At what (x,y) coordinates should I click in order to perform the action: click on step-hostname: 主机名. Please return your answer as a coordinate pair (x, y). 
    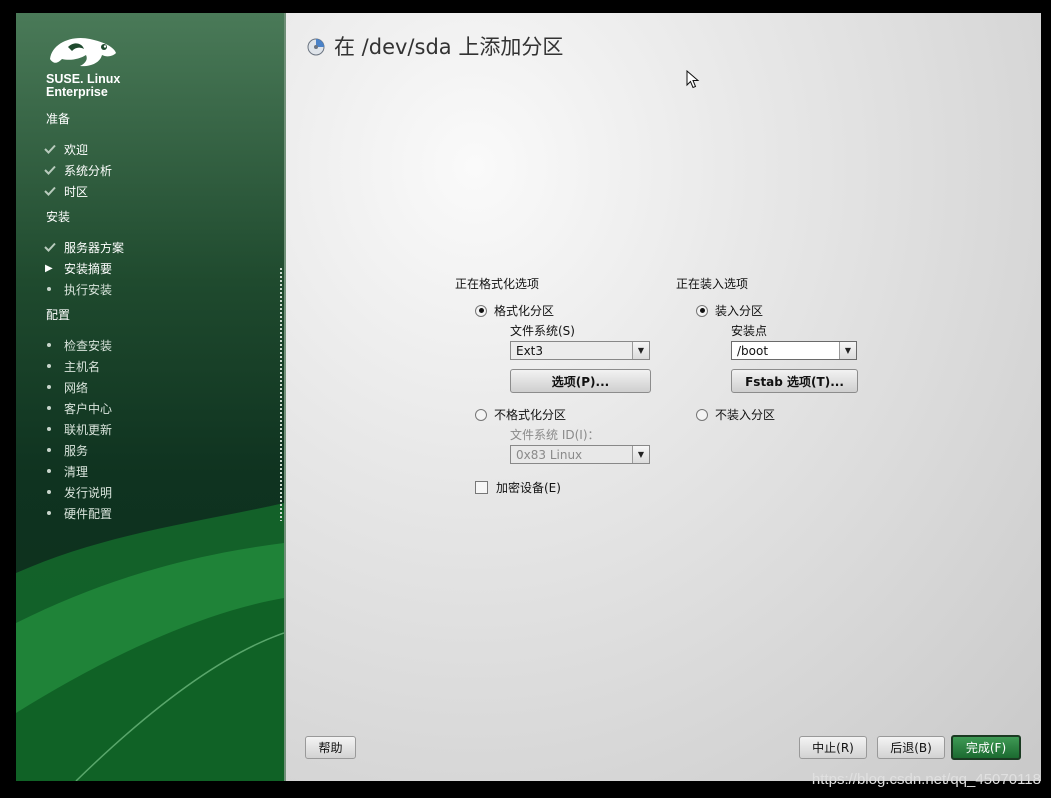
    Looking at the image, I should click on (72, 366).